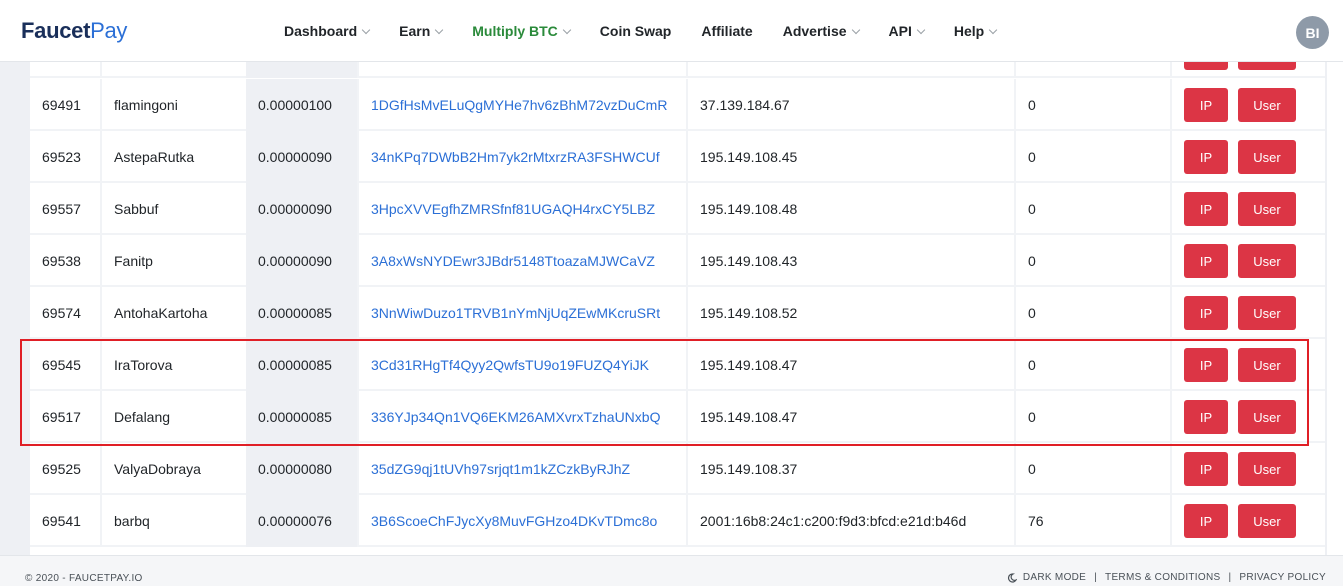 The image size is (1343, 586). I want to click on ip-address-text: 195.149.108.43, so click(749, 261).